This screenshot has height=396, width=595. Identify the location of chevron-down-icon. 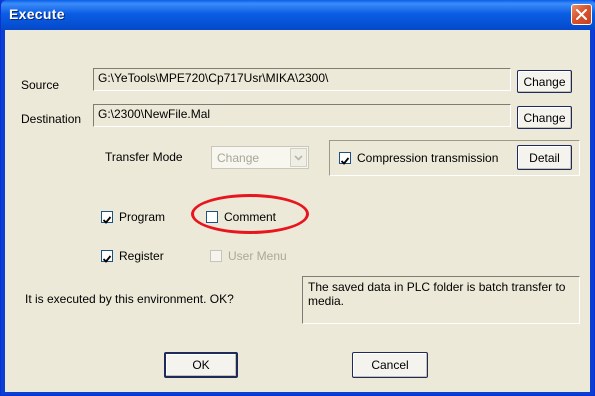
(298, 157).